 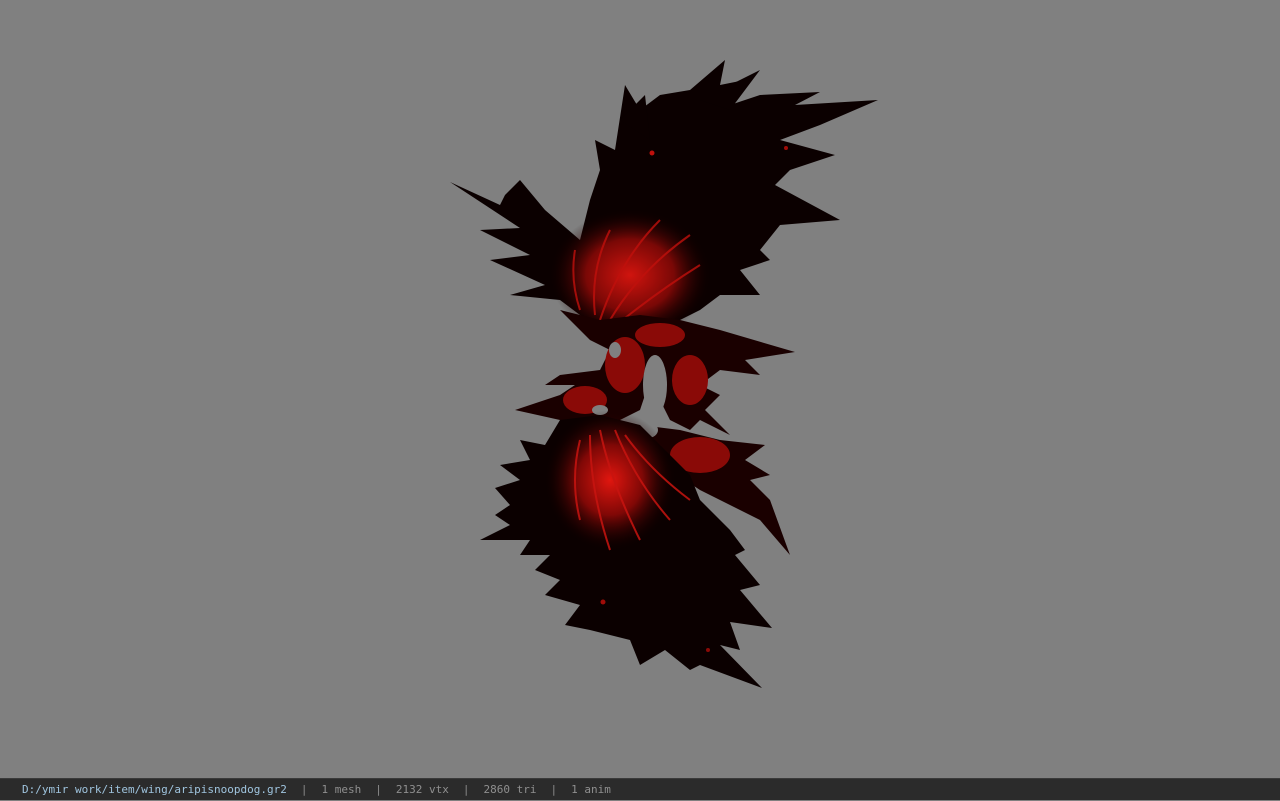 I want to click on triangle-count: 2860 tri, so click(x=510, y=789).